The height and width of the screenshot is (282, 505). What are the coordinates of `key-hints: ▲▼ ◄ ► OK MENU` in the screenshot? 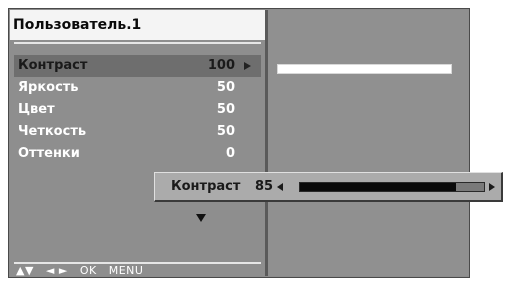 It's located at (83, 271).